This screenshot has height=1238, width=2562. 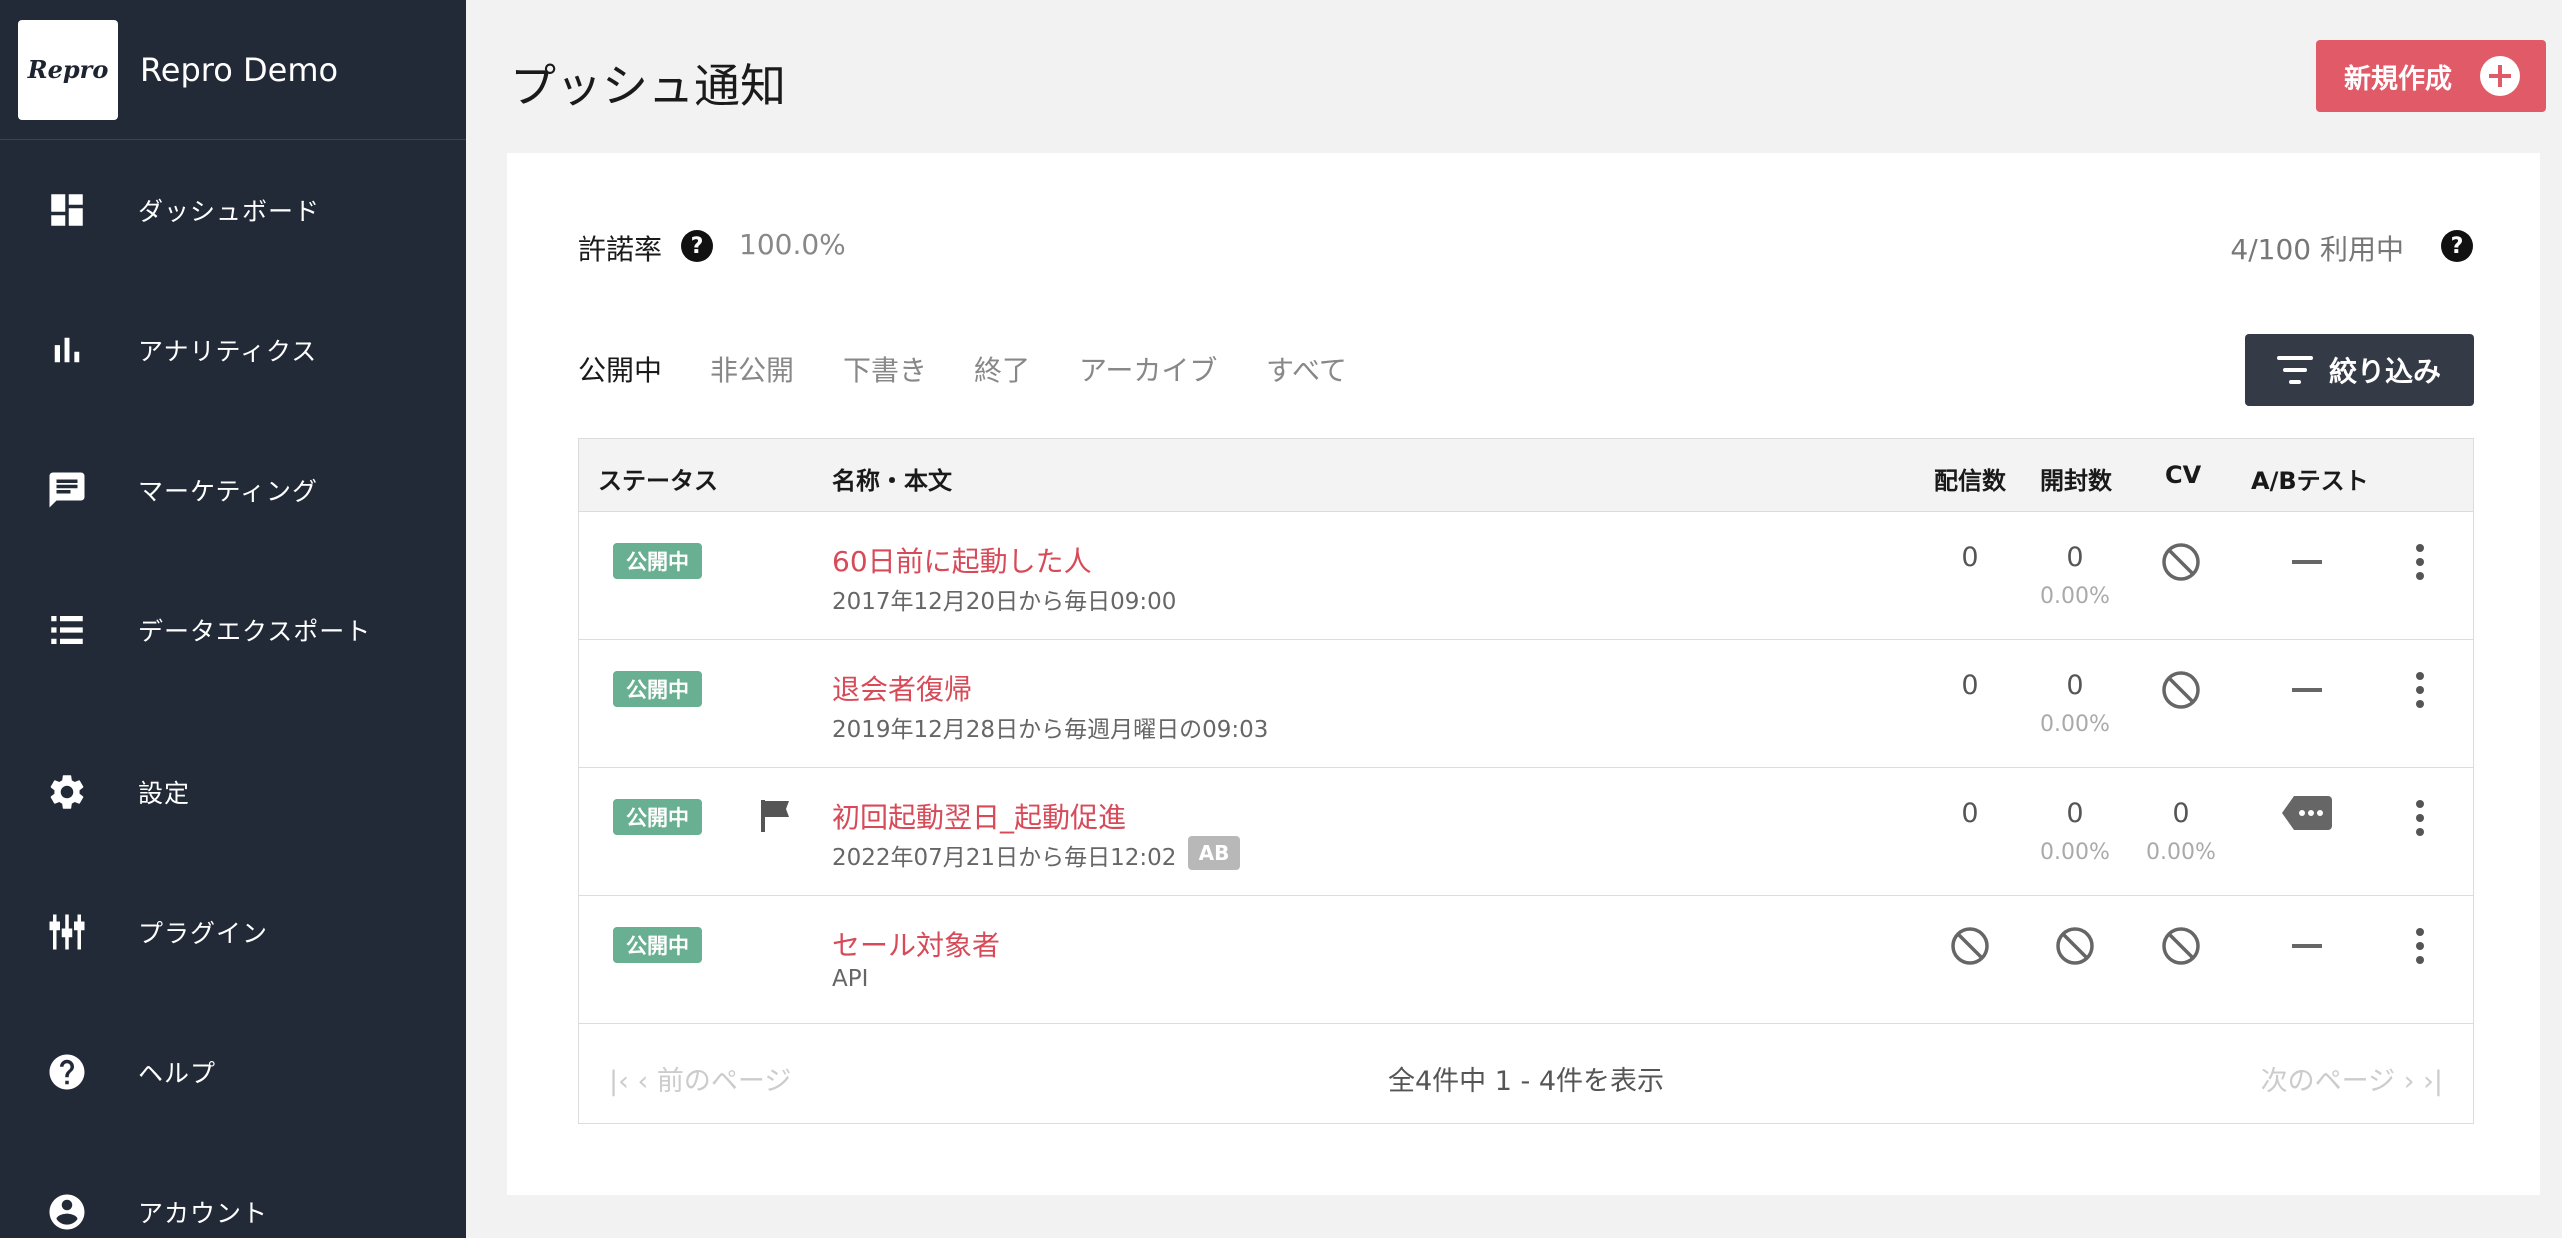 What do you see at coordinates (775, 816) in the screenshot?
I see `flag-icon` at bounding box center [775, 816].